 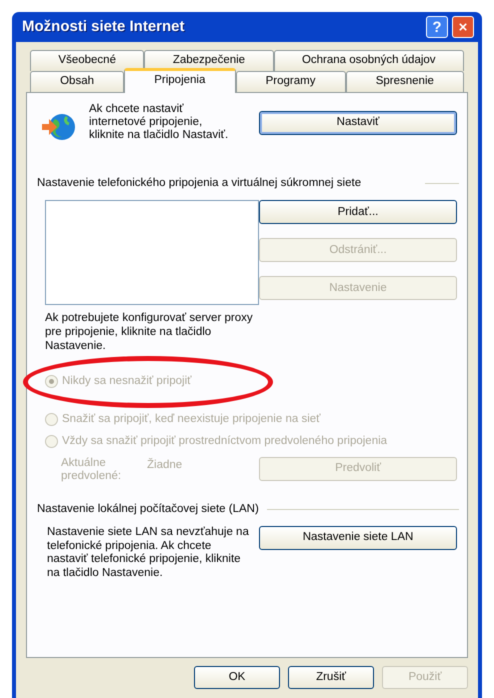 I want to click on close-button: ×, so click(x=463, y=27).